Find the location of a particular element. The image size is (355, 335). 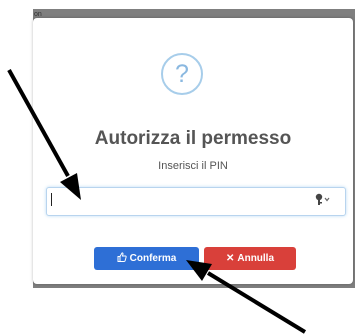

arrow-to-input is located at coordinates (44, 134).